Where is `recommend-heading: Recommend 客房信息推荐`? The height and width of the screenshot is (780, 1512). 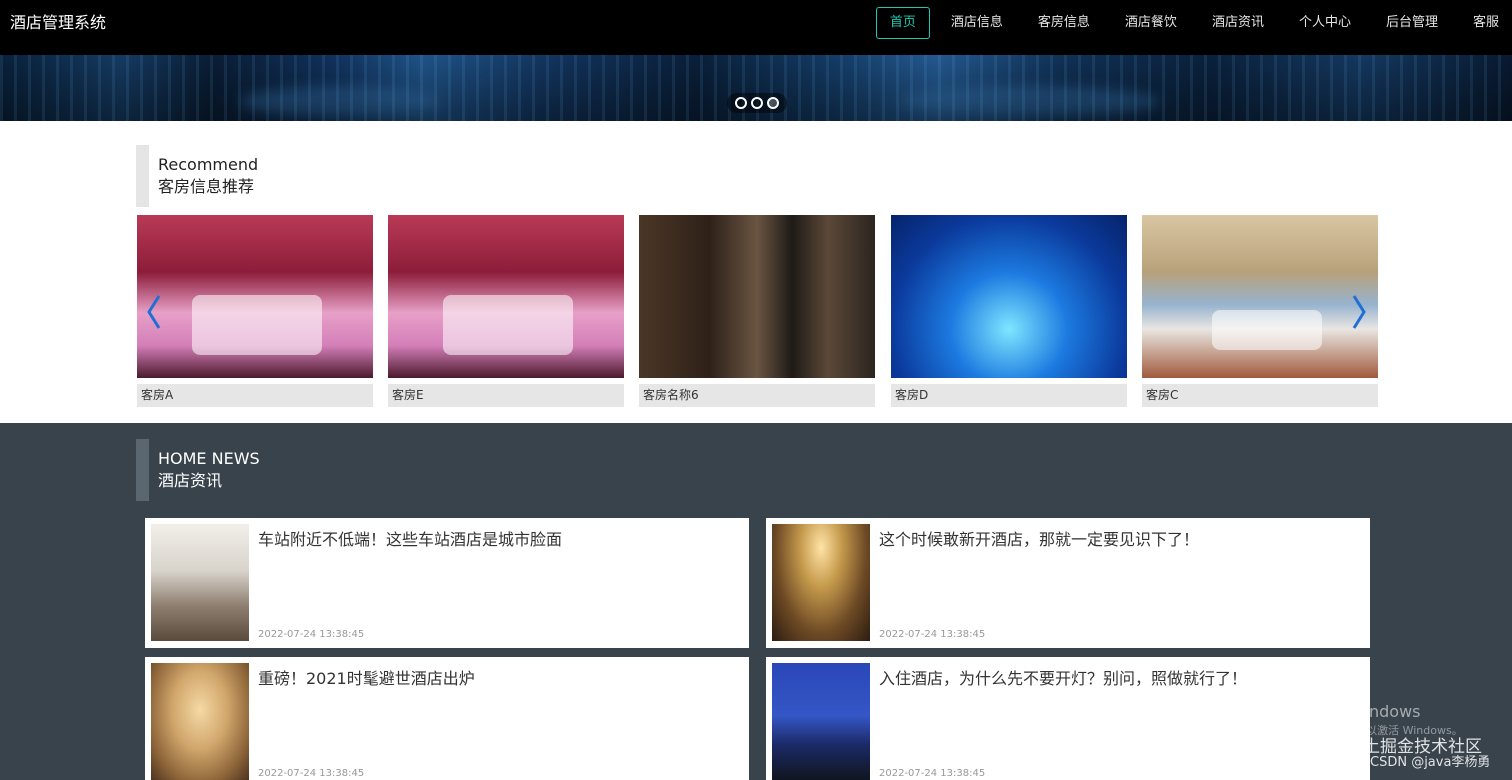
recommend-heading: Recommend 客房信息推荐 is located at coordinates (197, 176).